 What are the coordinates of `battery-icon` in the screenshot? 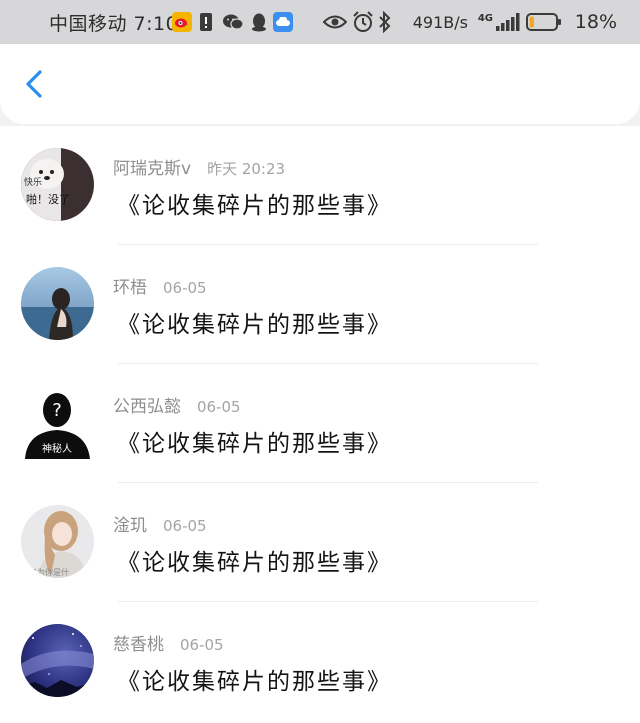 It's located at (544, 22).